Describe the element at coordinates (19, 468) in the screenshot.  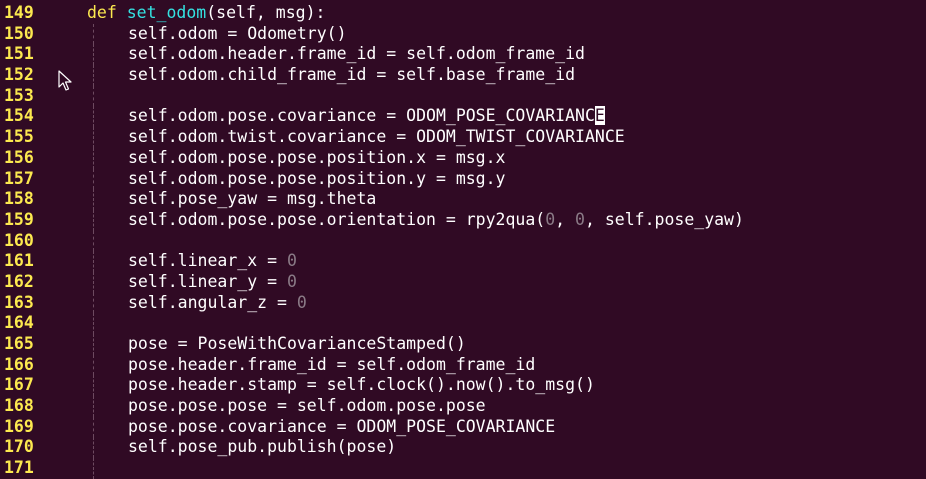
I see `line-number: 171` at that location.